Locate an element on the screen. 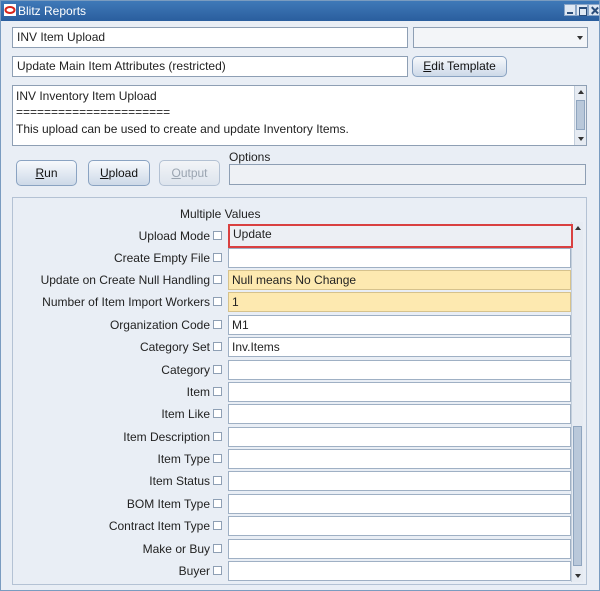 The height and width of the screenshot is (591, 600). bom-item-type-label: BOM Item Type is located at coordinates (168, 504).